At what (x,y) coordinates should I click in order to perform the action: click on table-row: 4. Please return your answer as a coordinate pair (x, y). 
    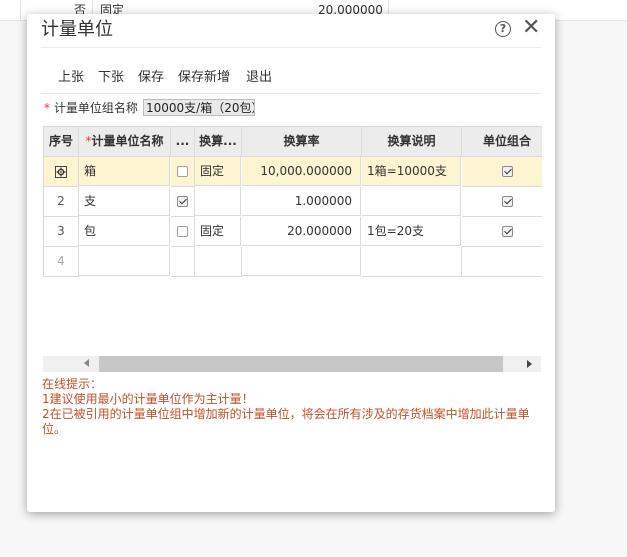
    Looking at the image, I should click on (293, 262).